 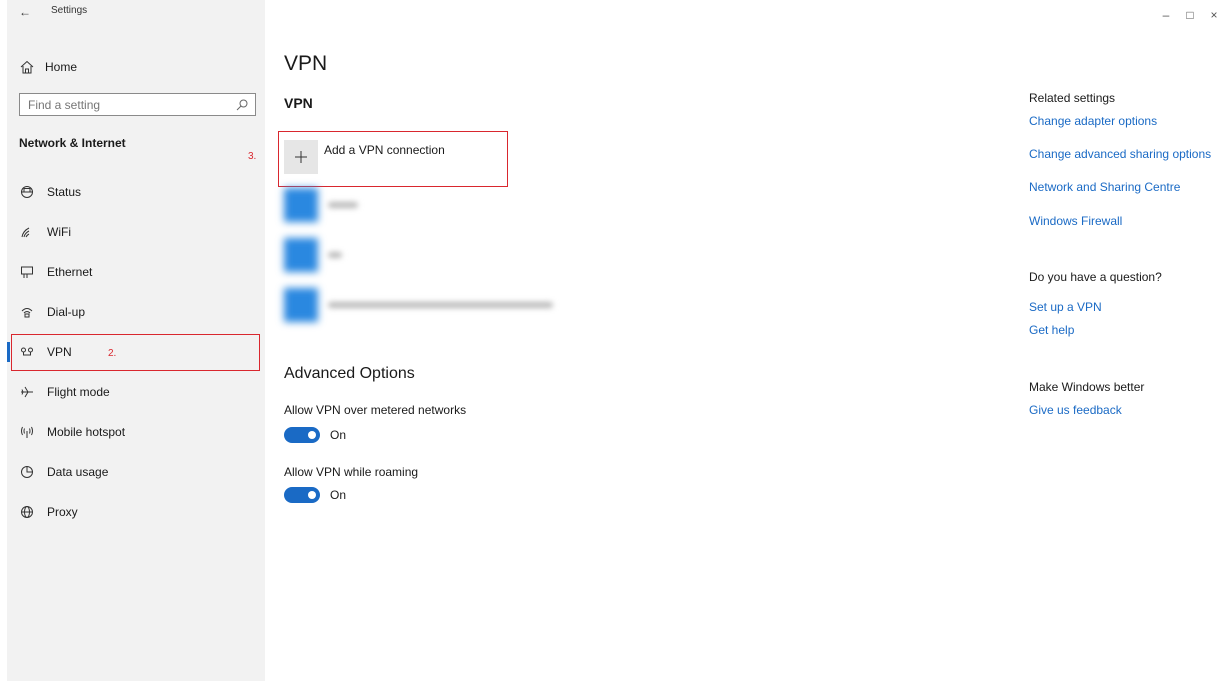 What do you see at coordinates (70, 272) in the screenshot?
I see `sidebar-item-label: Ethernet` at bounding box center [70, 272].